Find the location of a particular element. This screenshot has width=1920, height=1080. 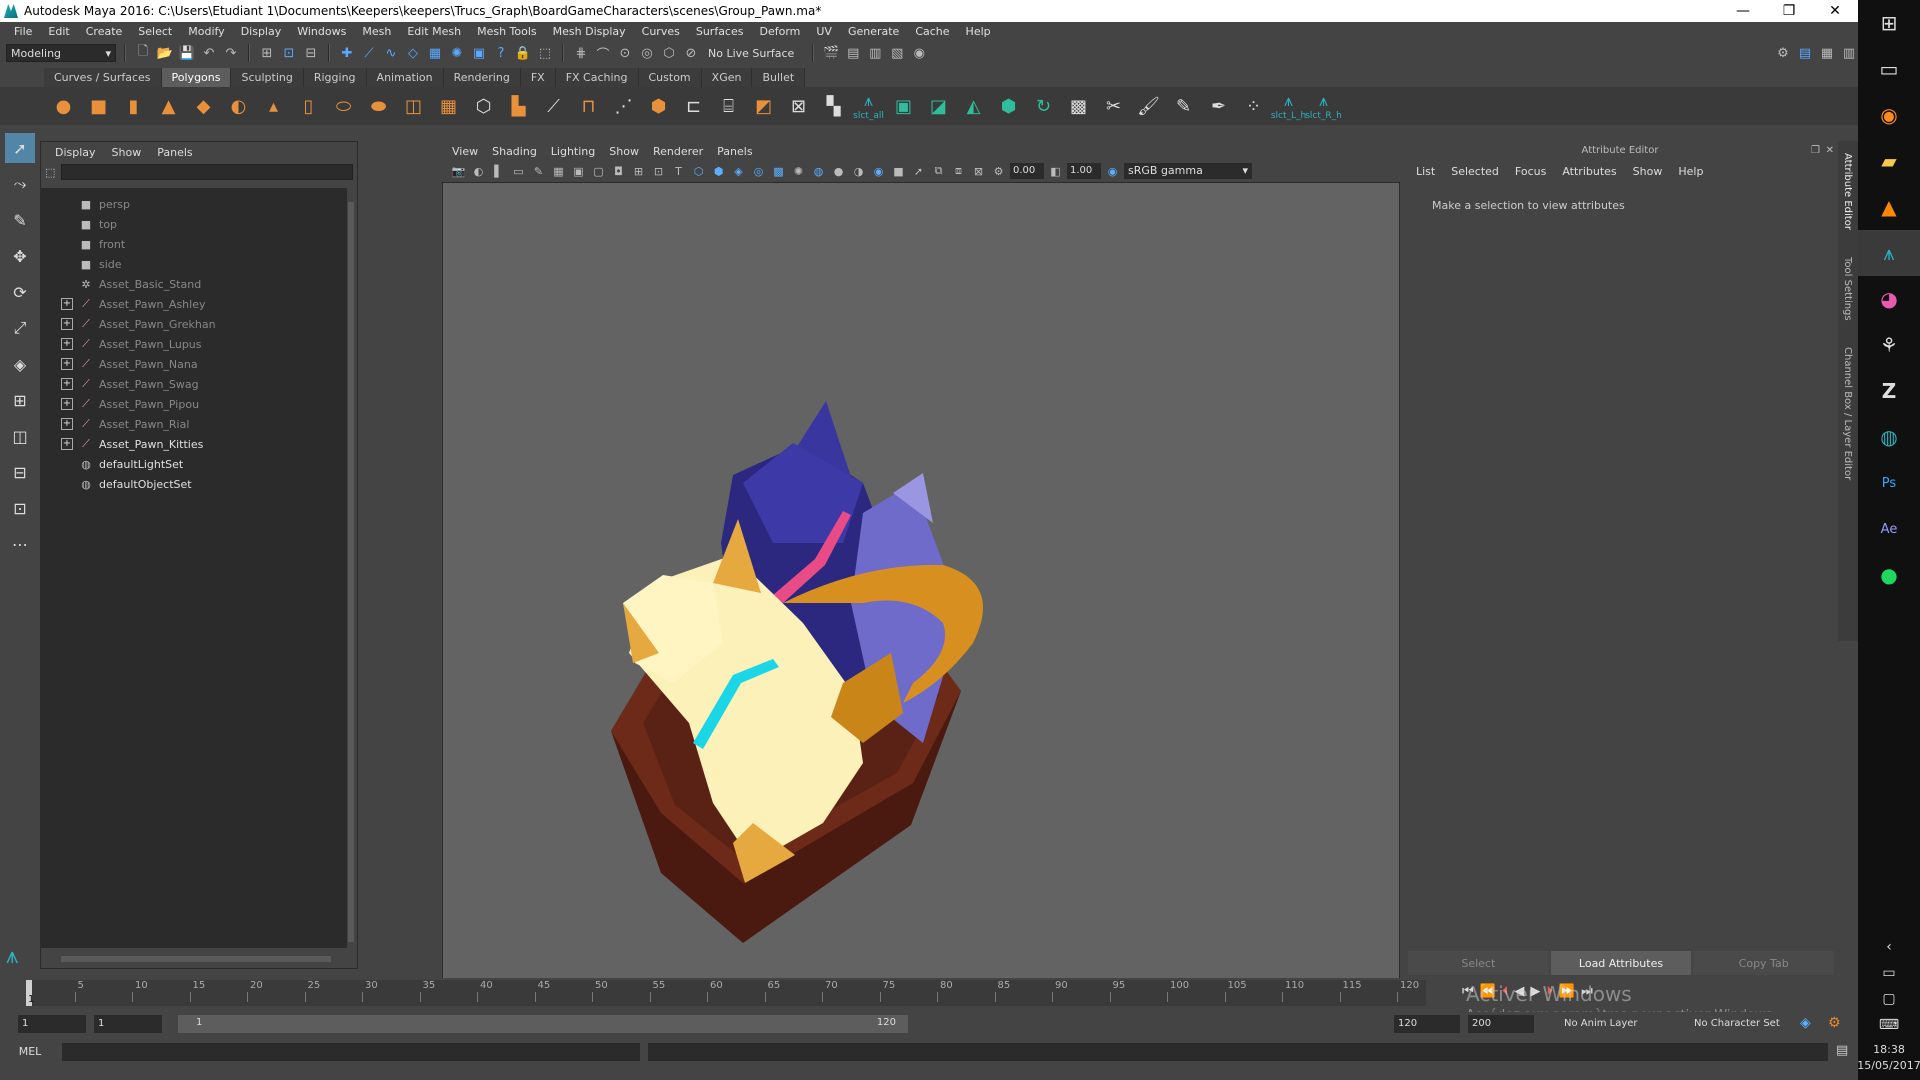

start-time-field: 1 is located at coordinates (52, 1024).